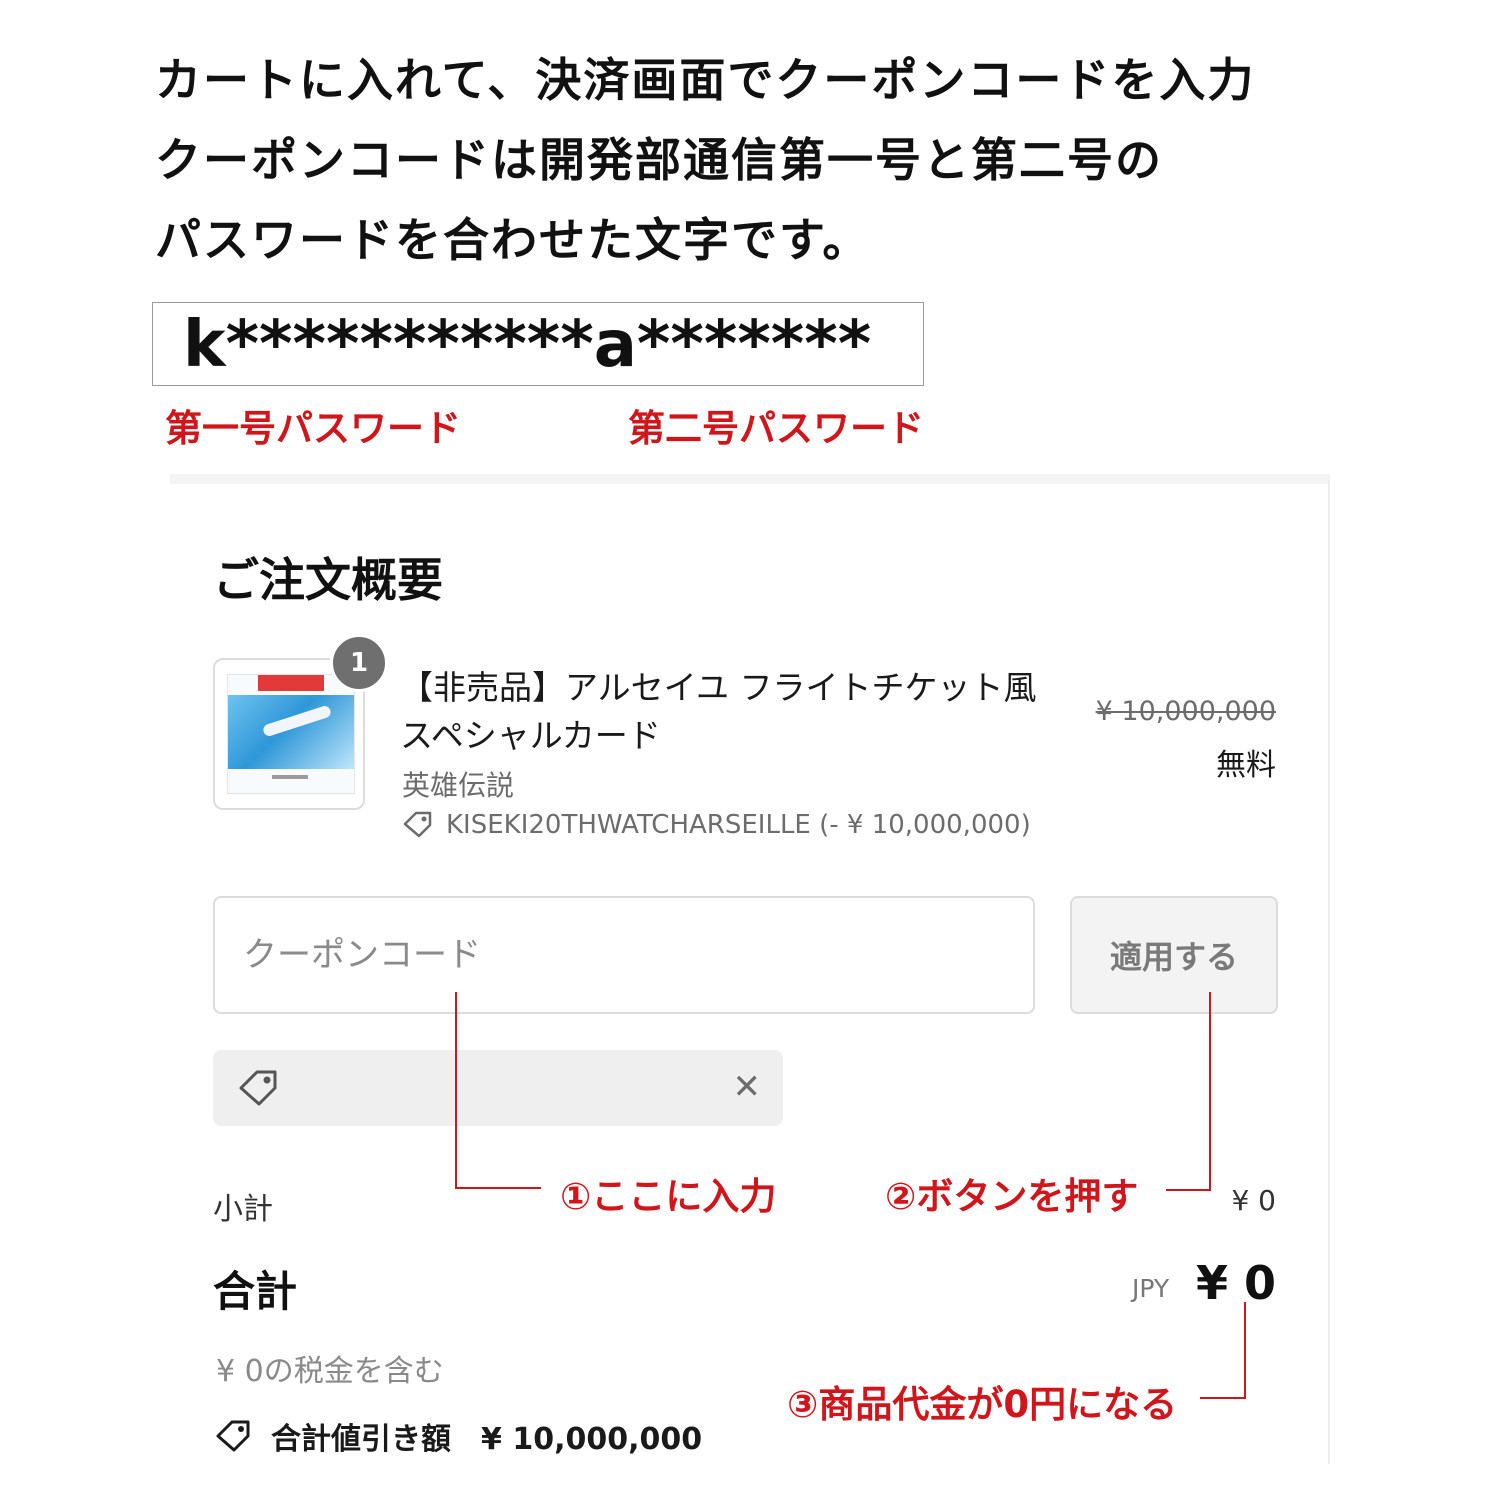 Image resolution: width=1500 pixels, height=1500 pixels. Describe the element at coordinates (718, 712) in the screenshot. I see `product-name: 【非売品】アルセイユ フライトチケット風 スペシャルカード` at that location.